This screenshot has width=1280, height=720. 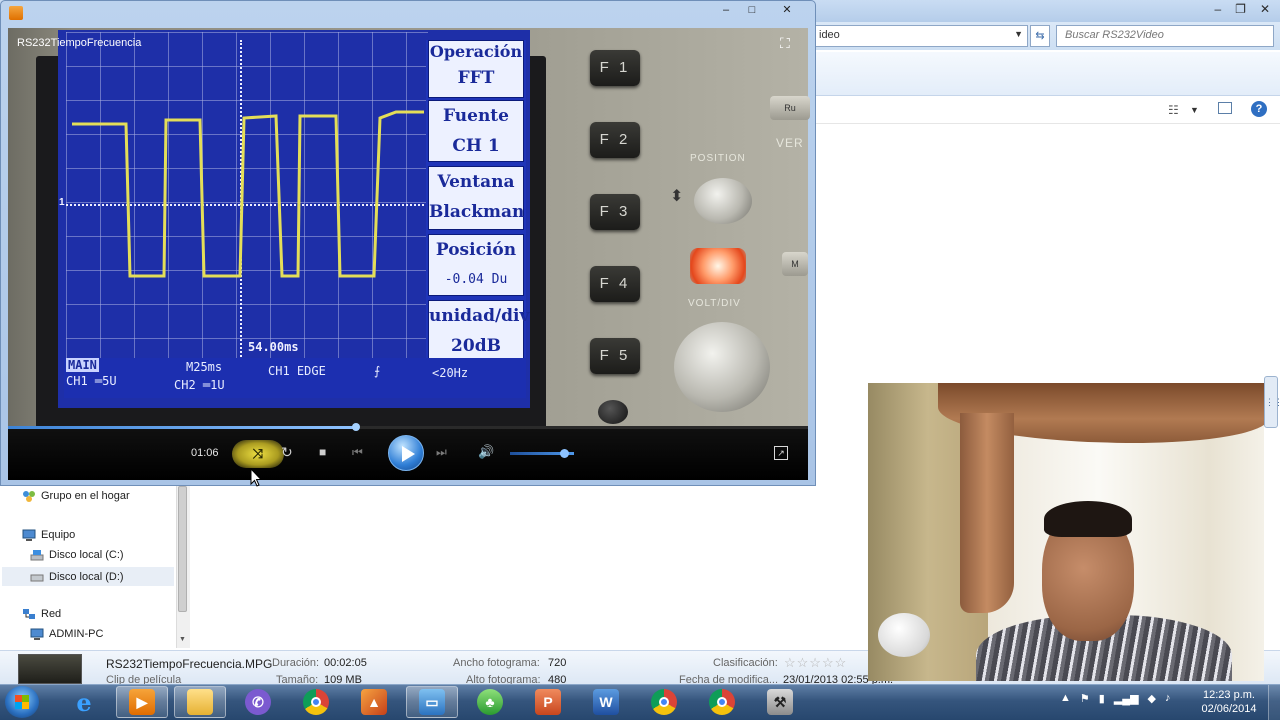 I want to click on webcam-drape, so click(x=987, y=513).